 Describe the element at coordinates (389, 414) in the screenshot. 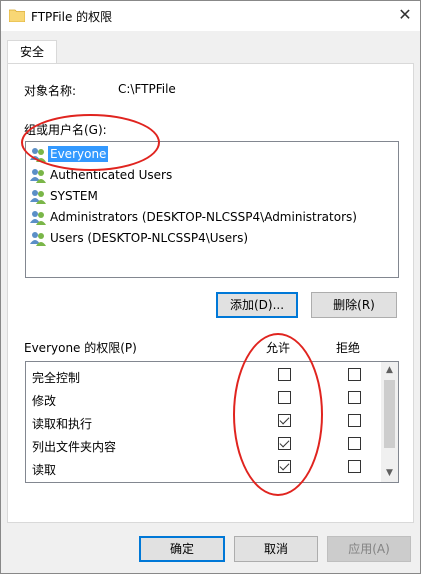

I see `scroll-thumb` at that location.